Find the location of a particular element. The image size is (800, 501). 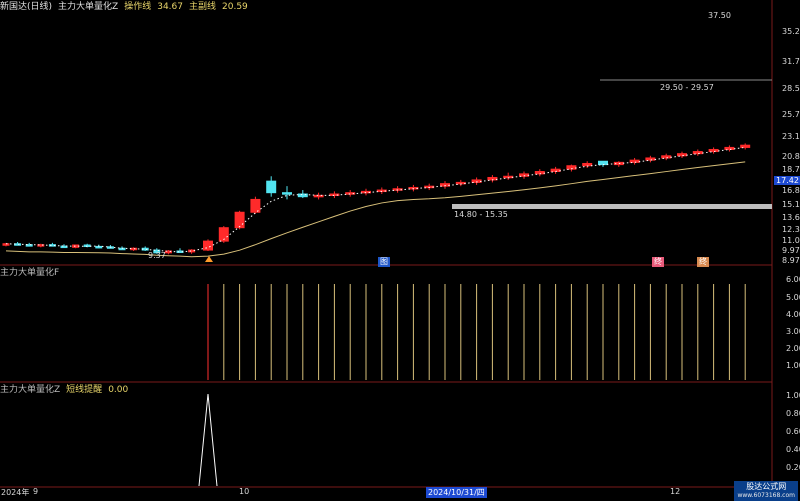

sub2-label: 短线提醒 is located at coordinates (84, 390).